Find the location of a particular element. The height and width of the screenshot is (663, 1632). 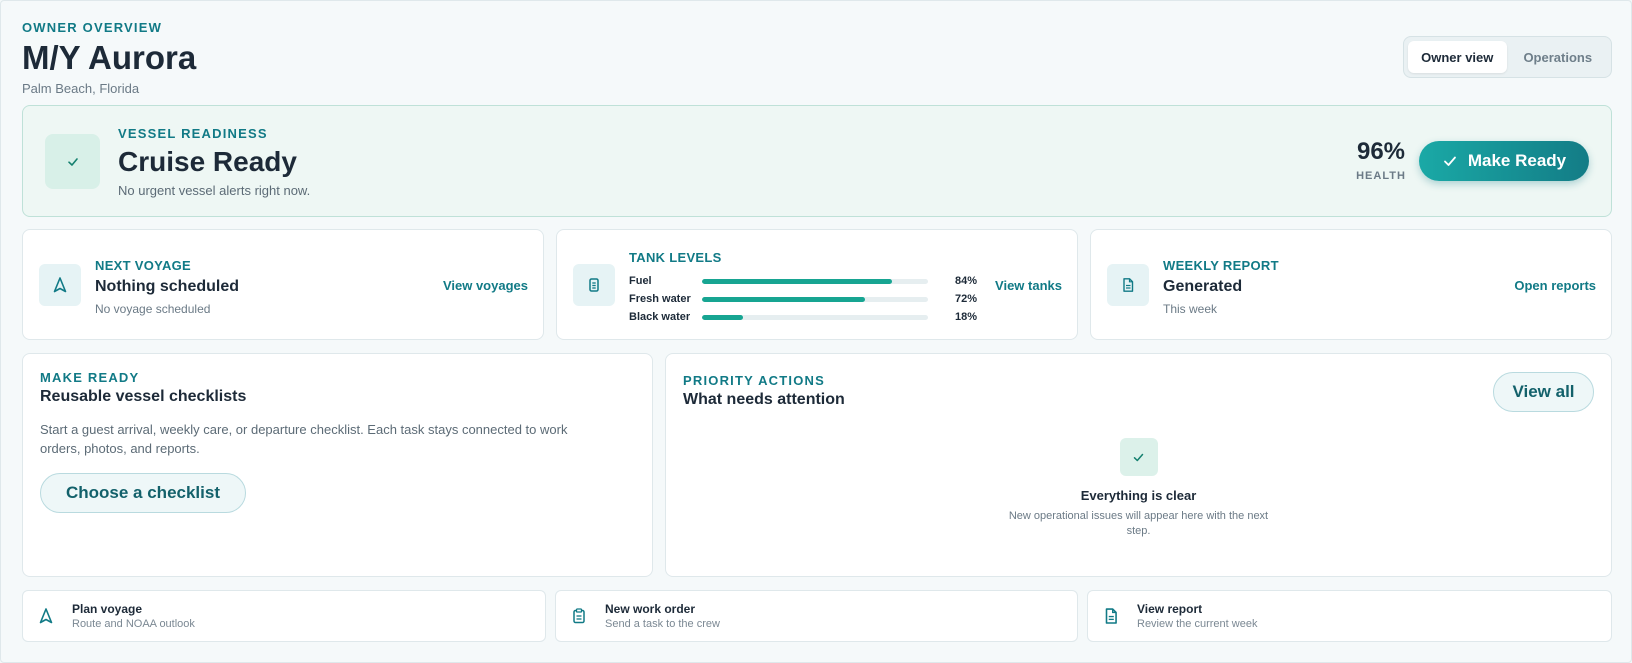

new-work-order-action: New work order Send a task to the crew is located at coordinates (816, 616).